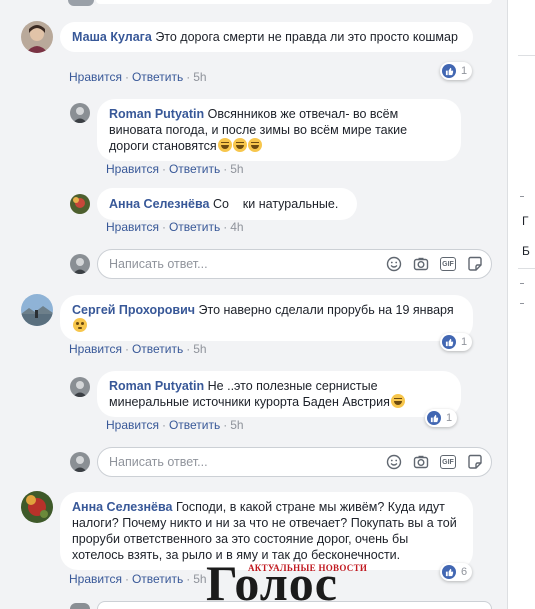 The width and height of the screenshot is (535, 609). I want to click on right-sidebar: Г Б, so click(521, 304).